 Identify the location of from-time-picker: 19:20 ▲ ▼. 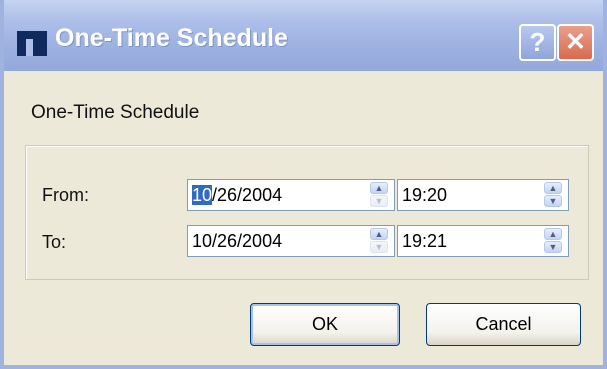
(483, 195).